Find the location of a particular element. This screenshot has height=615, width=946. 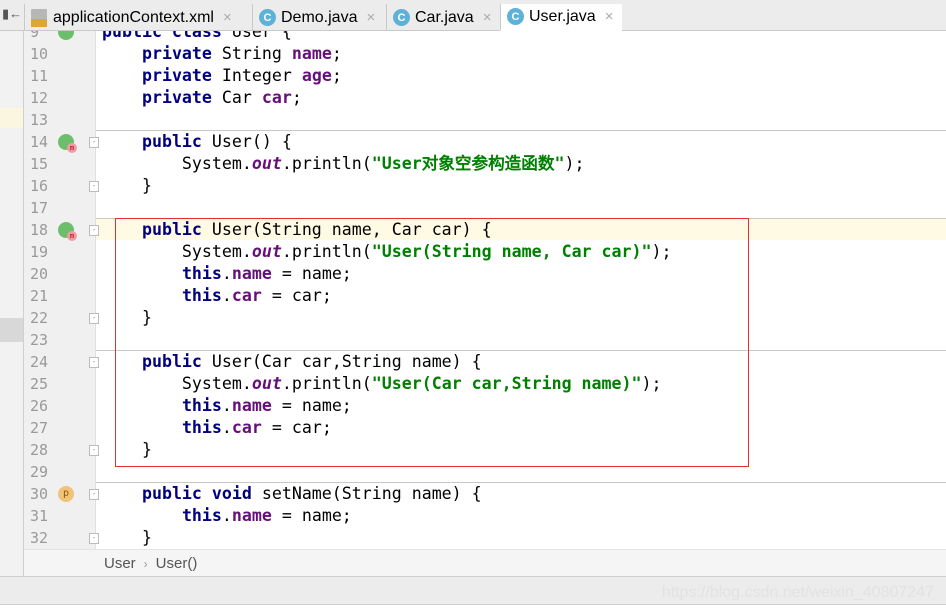

line-number: 32 is located at coordinates (39, 538).